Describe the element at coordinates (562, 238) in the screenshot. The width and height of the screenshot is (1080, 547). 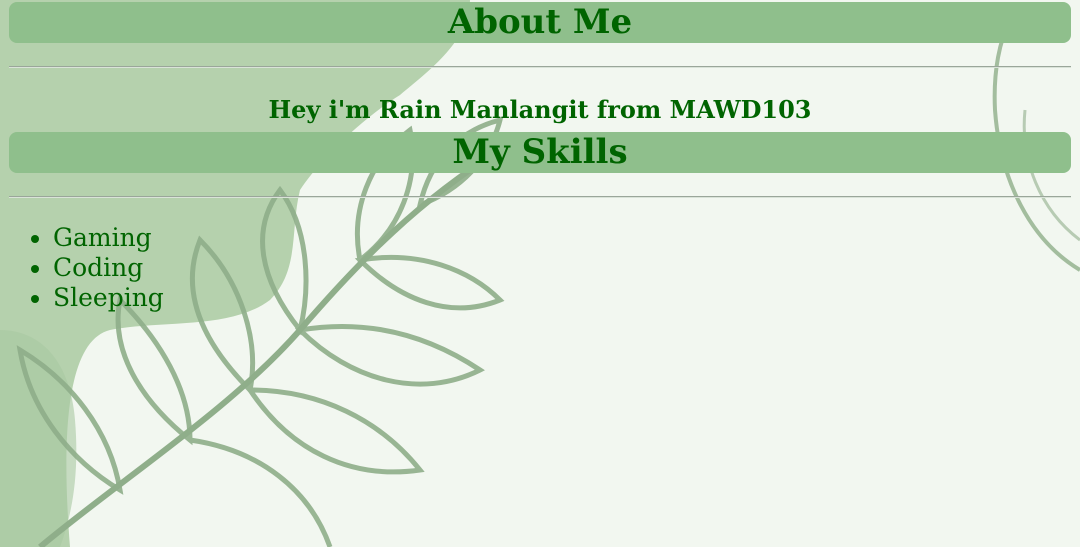
I see `list-item: Gaming` at that location.